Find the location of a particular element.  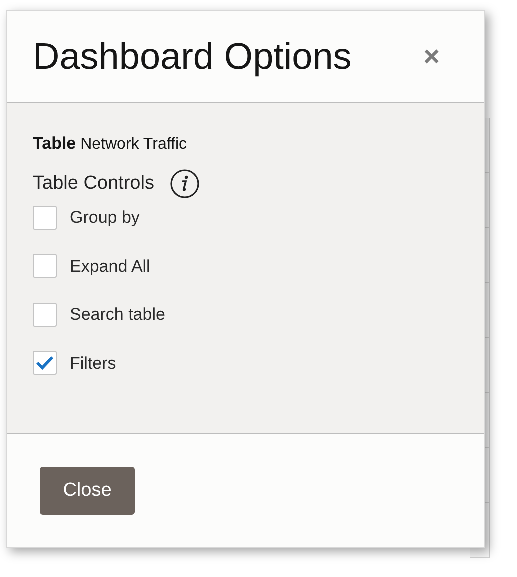

table-name: Table Network Traffic is located at coordinates (110, 144).